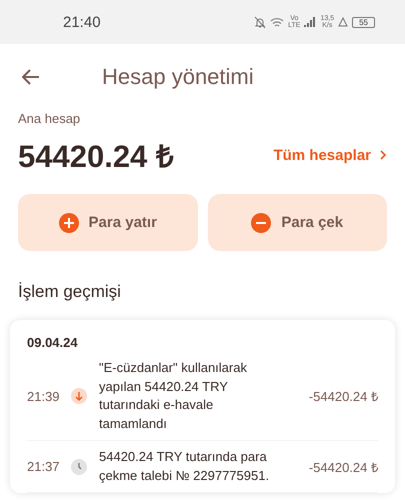 Image resolution: width=405 pixels, height=500 pixels. Describe the element at coordinates (44, 466) in the screenshot. I see `transaction-time: 21:37` at that location.